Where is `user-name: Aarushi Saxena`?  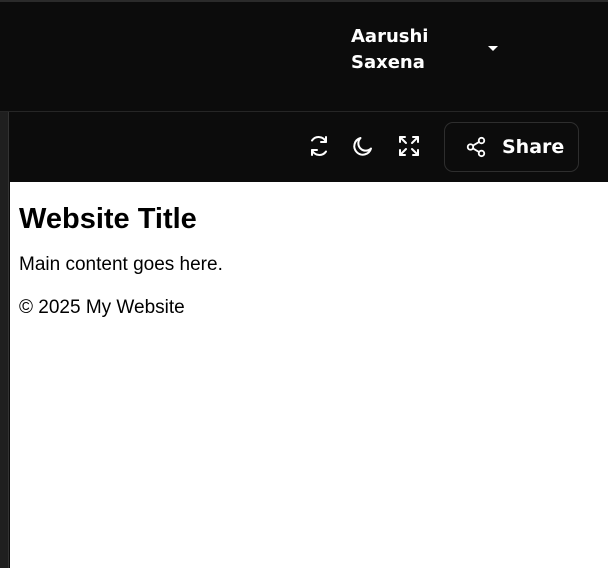 user-name: Aarushi Saxena is located at coordinates (406, 50).